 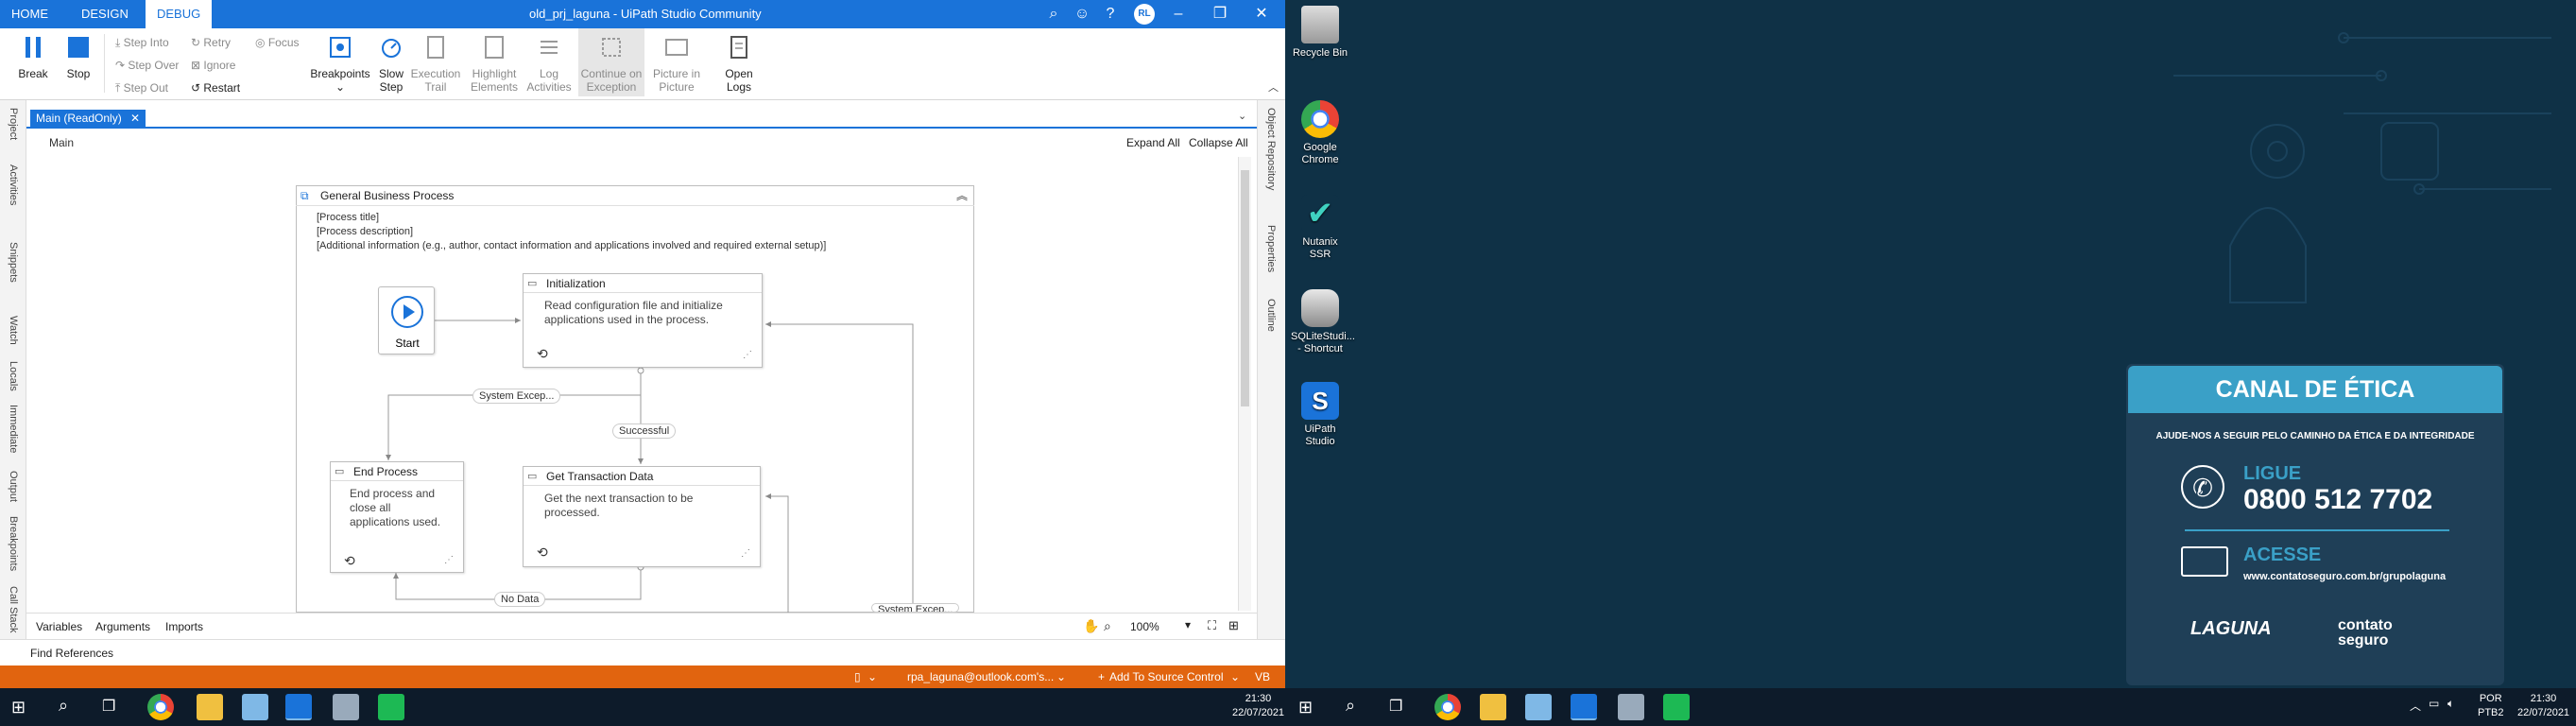 I want to click on close-icon: ✕, so click(x=1261, y=14).